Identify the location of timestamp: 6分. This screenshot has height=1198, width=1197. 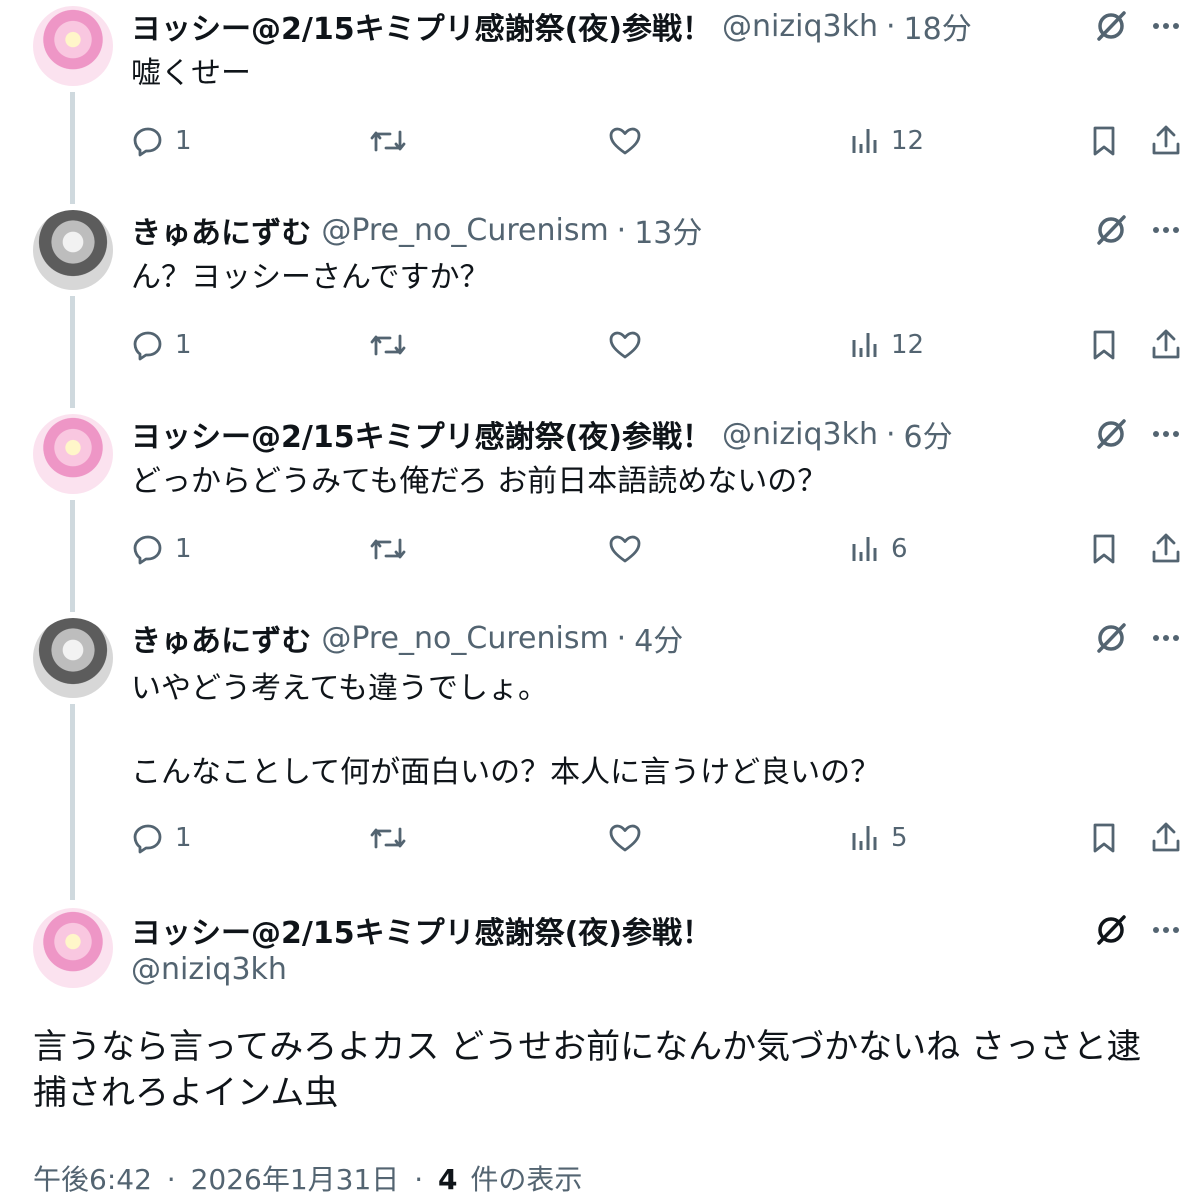
(928, 434).